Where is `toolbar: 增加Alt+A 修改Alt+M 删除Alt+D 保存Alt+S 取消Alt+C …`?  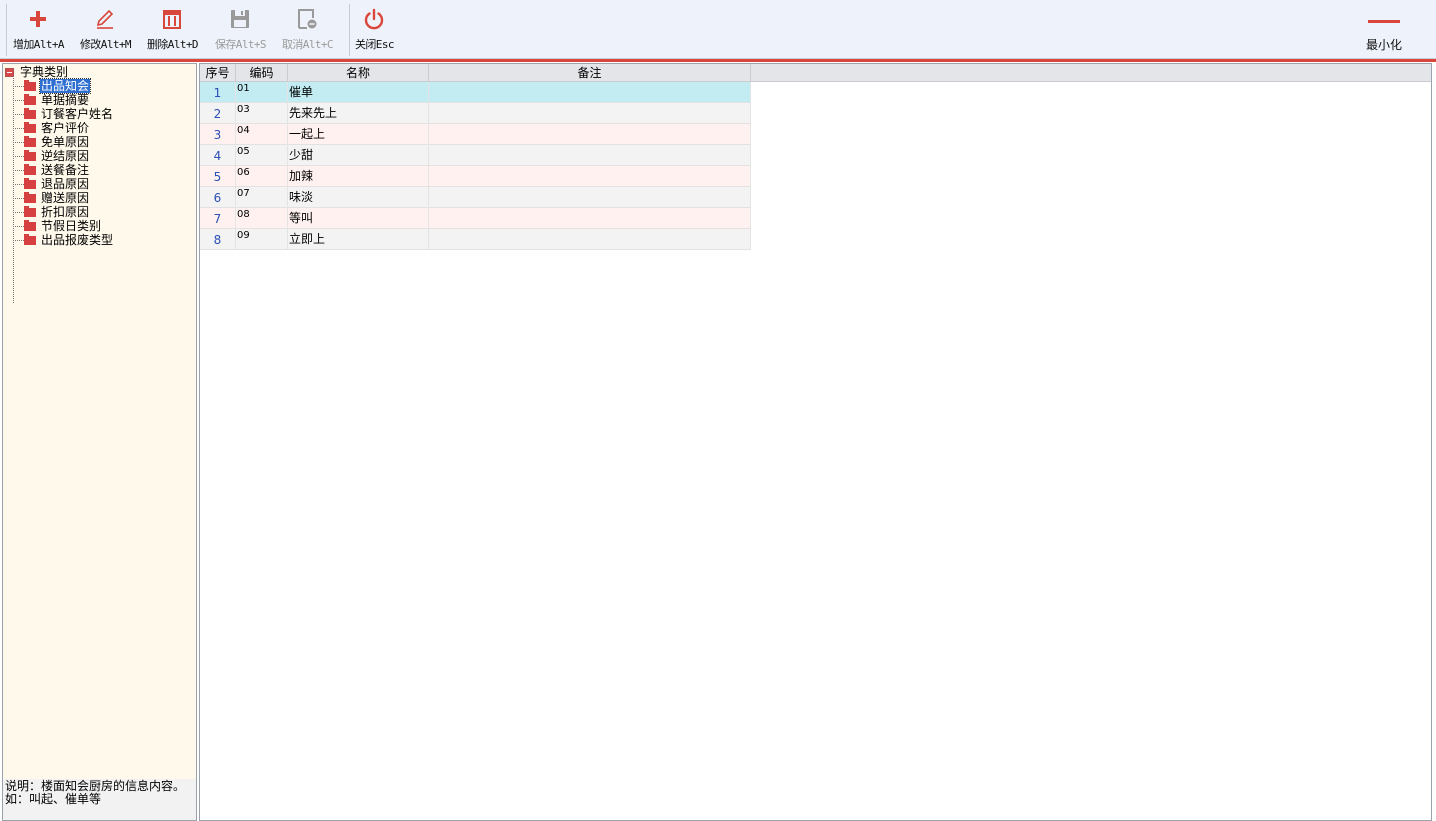
toolbar: 增加Alt+A 修改Alt+M 删除Alt+D 保存Alt+S 取消Alt+C … is located at coordinates (718, 29).